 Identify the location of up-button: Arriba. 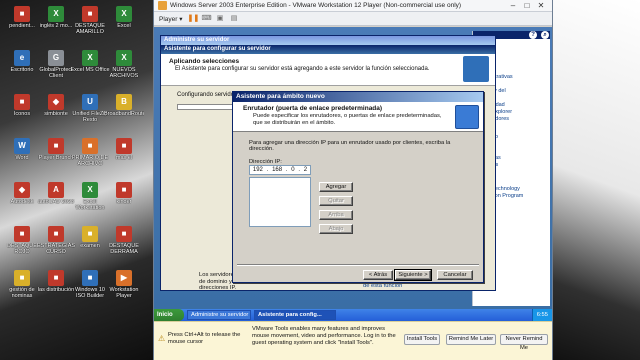
(336, 215).